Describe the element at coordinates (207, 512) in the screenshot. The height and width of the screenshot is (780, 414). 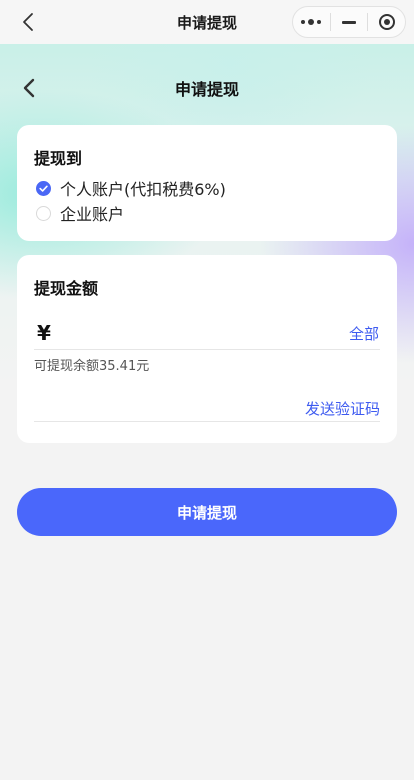
I see `submit-withdraw-button: 申请提现` at that location.